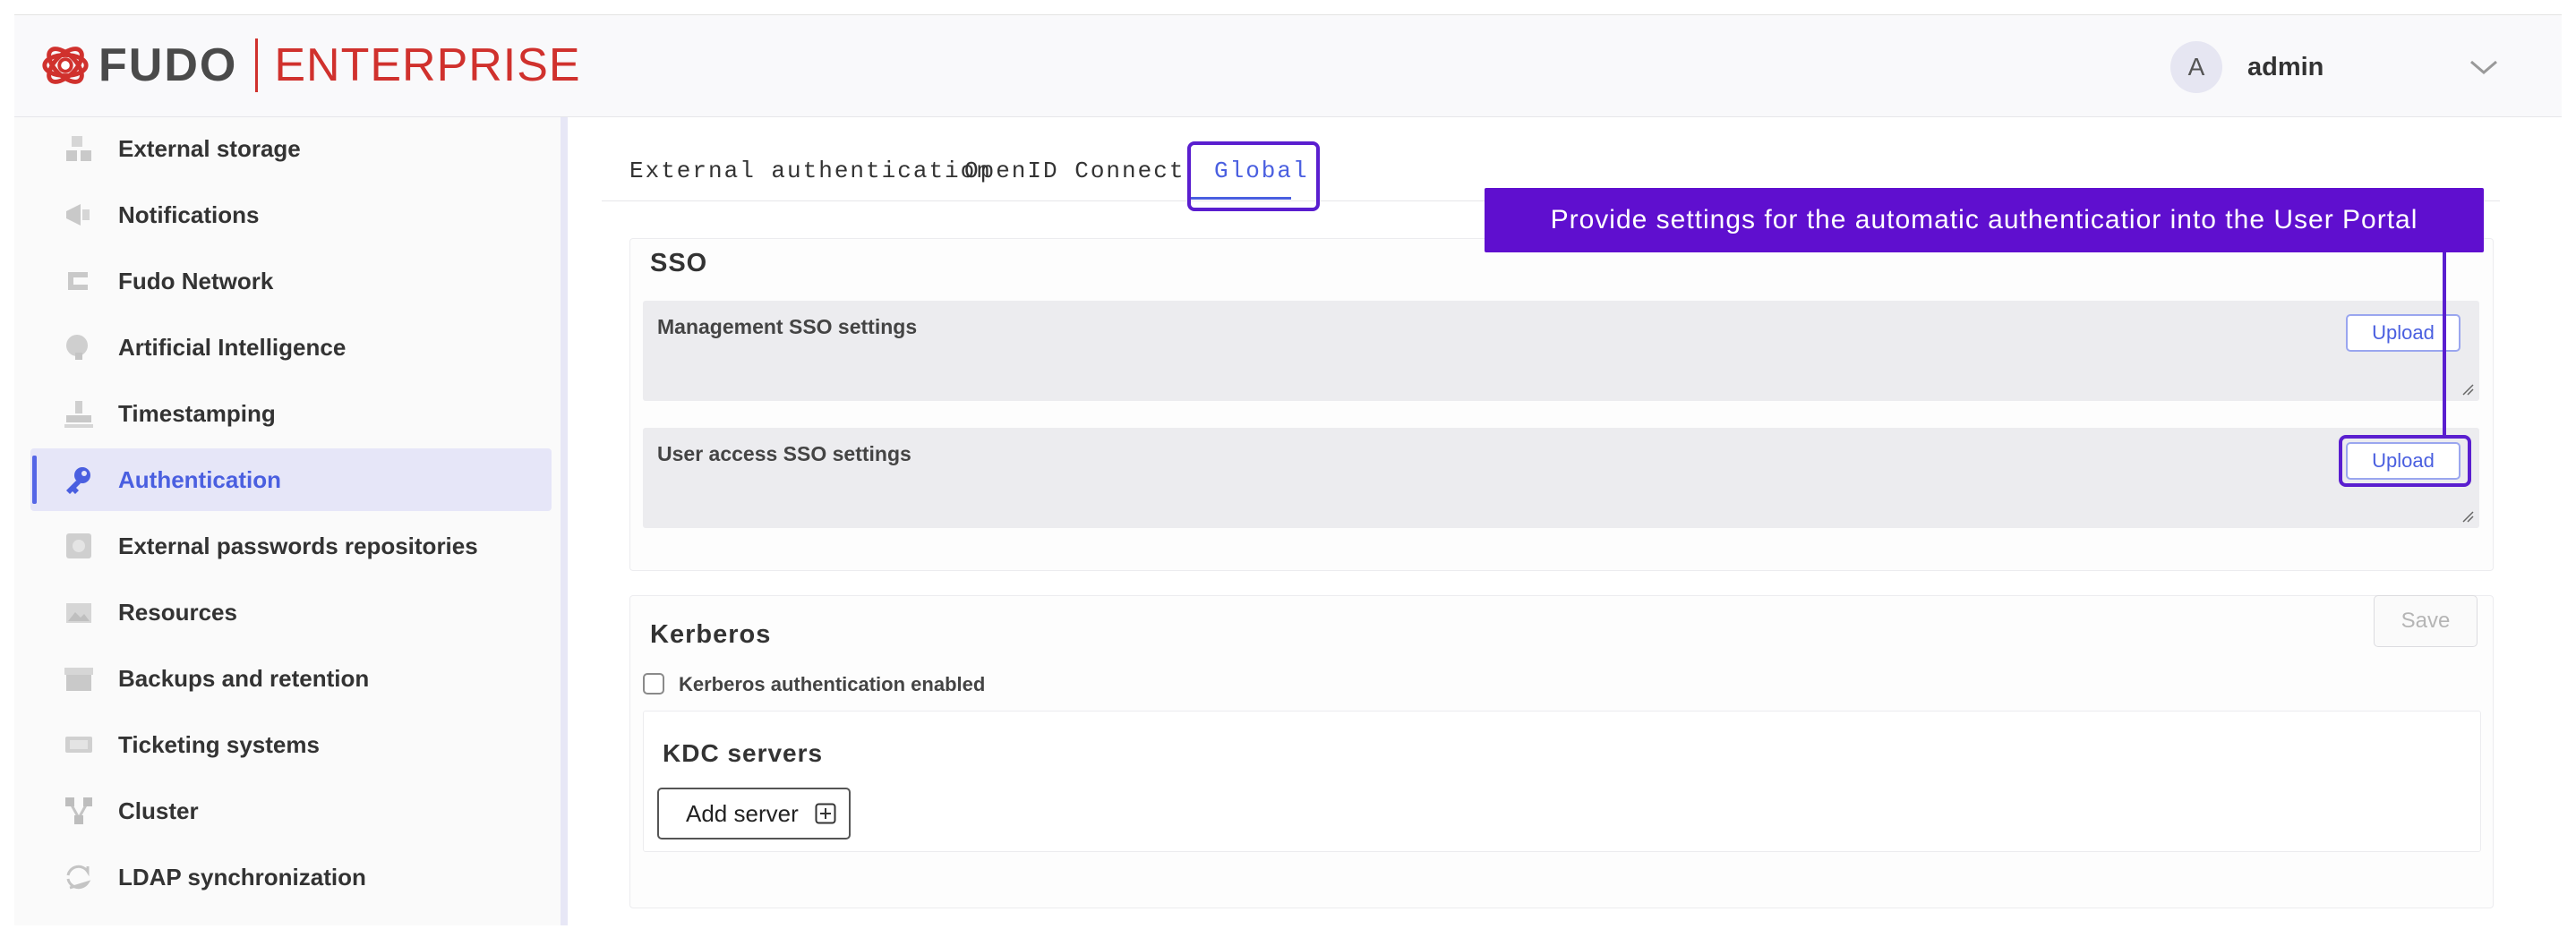 This screenshot has width=2576, height=946. What do you see at coordinates (78, 546) in the screenshot?
I see `safe-icon` at bounding box center [78, 546].